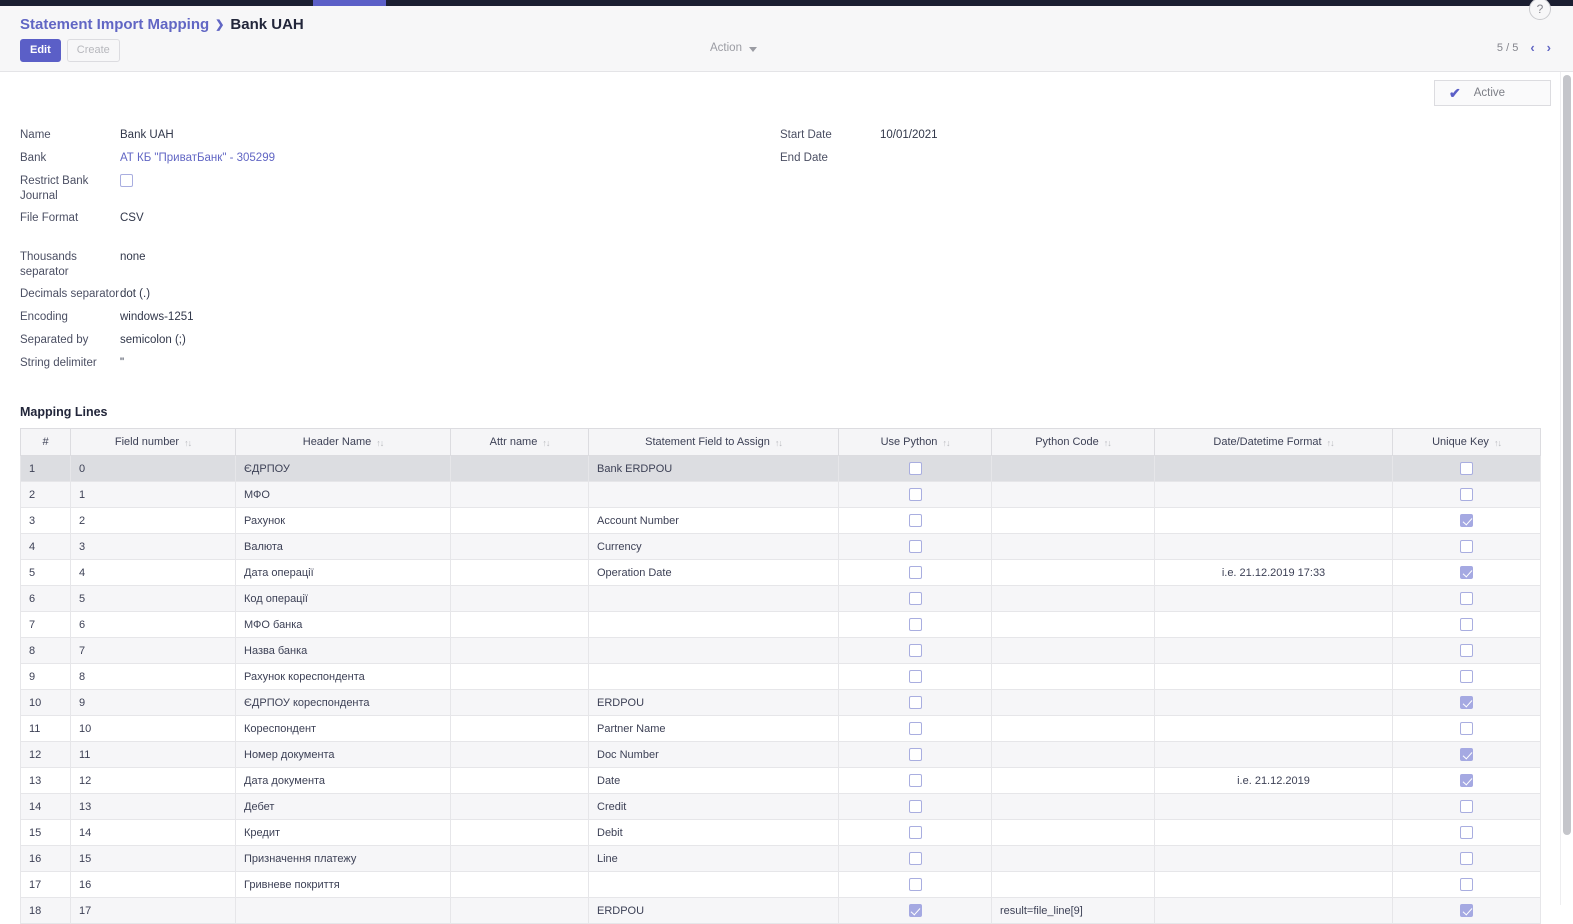 This screenshot has height=924, width=1573. I want to click on table-row: 15 14 Кредит Debit, so click(780, 832).